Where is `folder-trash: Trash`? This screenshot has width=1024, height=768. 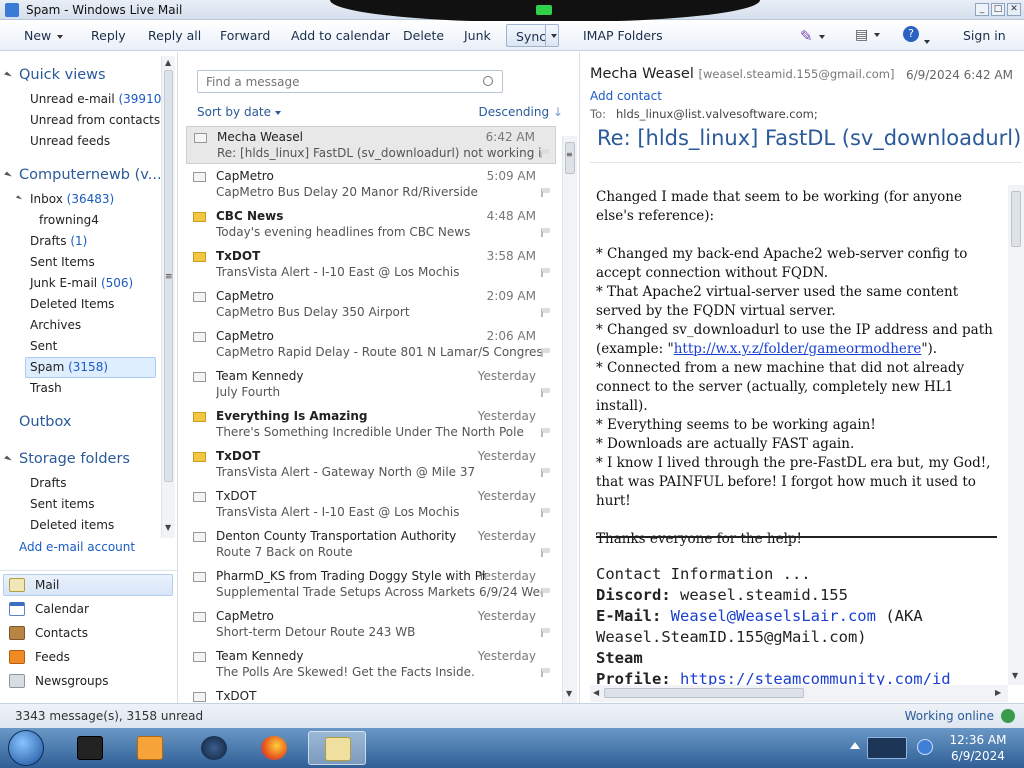
folder-trash: Trash is located at coordinates (46, 388).